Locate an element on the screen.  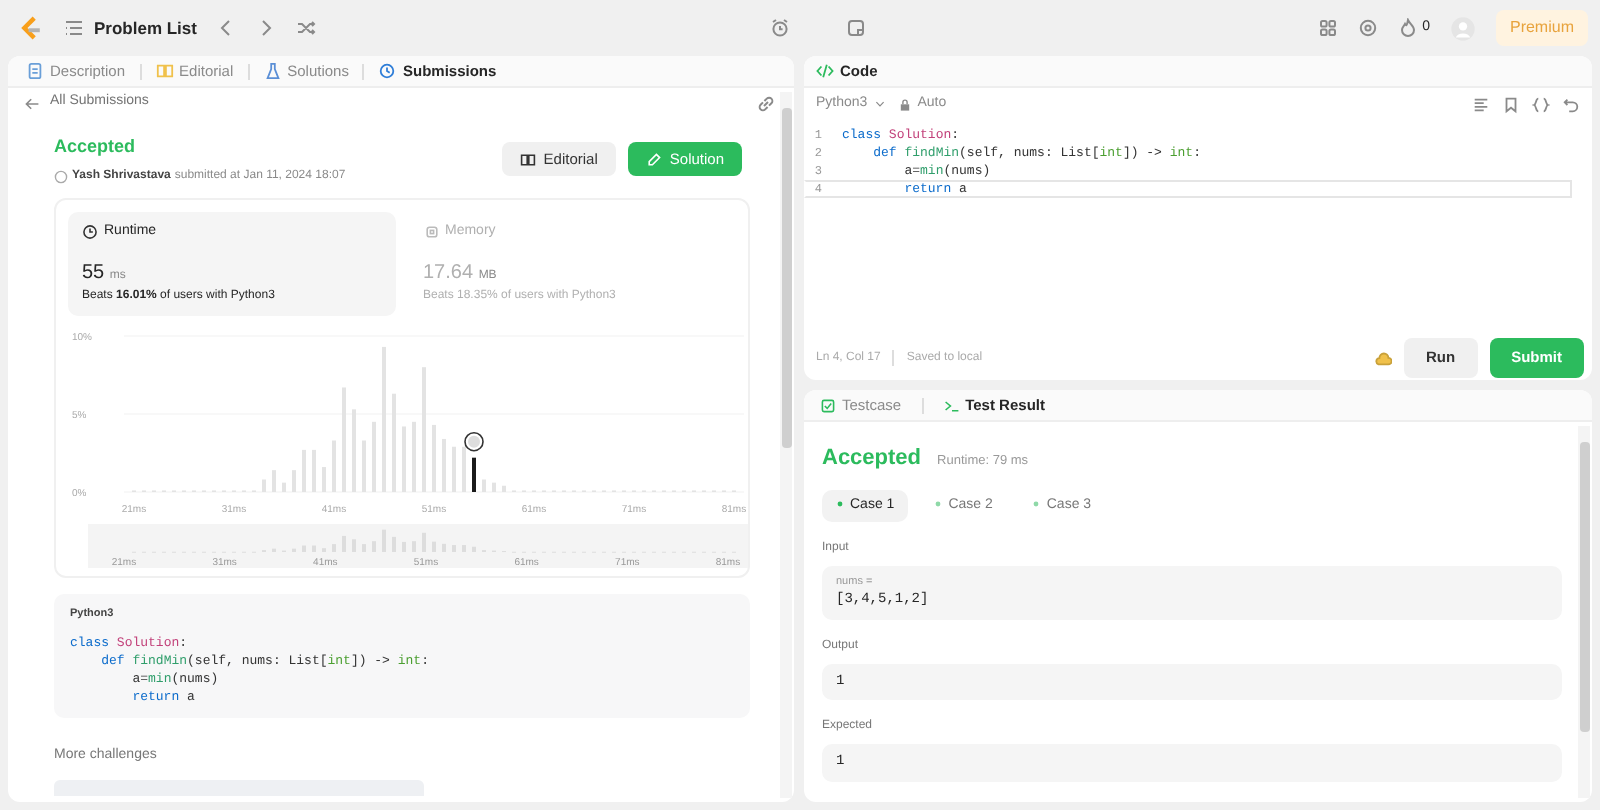
align-lines-icon is located at coordinates (1481, 104).